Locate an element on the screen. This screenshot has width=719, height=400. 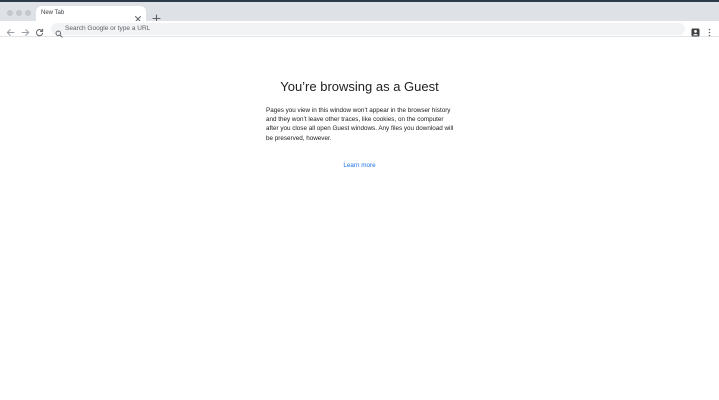
window-minimize-button is located at coordinates (19, 13).